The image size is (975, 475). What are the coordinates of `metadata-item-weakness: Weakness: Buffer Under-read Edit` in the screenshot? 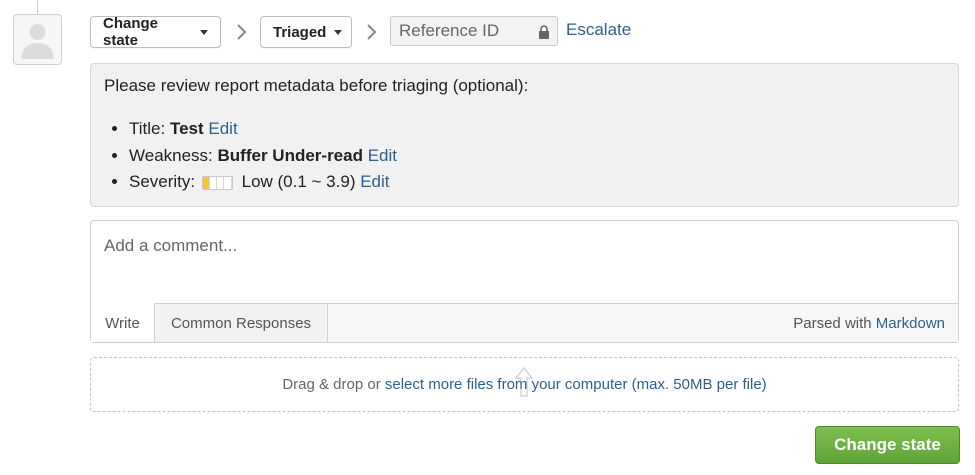 It's located at (537, 156).